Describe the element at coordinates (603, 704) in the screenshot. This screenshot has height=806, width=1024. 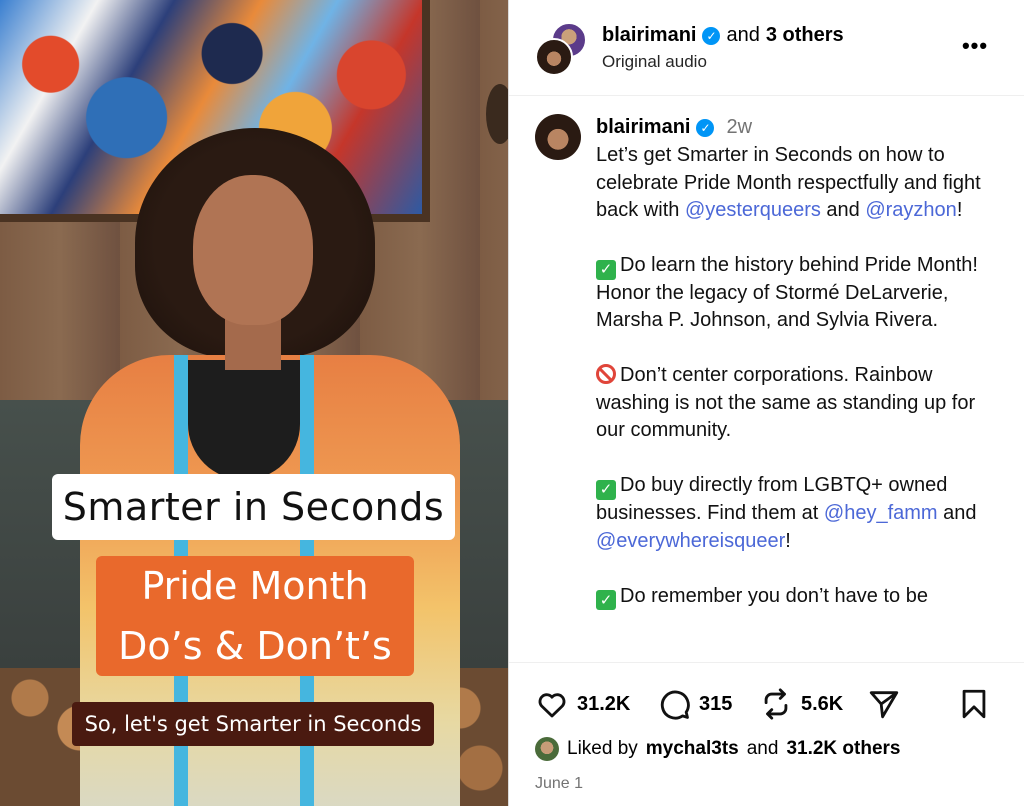
I see `like-count: 31.2K` at that location.